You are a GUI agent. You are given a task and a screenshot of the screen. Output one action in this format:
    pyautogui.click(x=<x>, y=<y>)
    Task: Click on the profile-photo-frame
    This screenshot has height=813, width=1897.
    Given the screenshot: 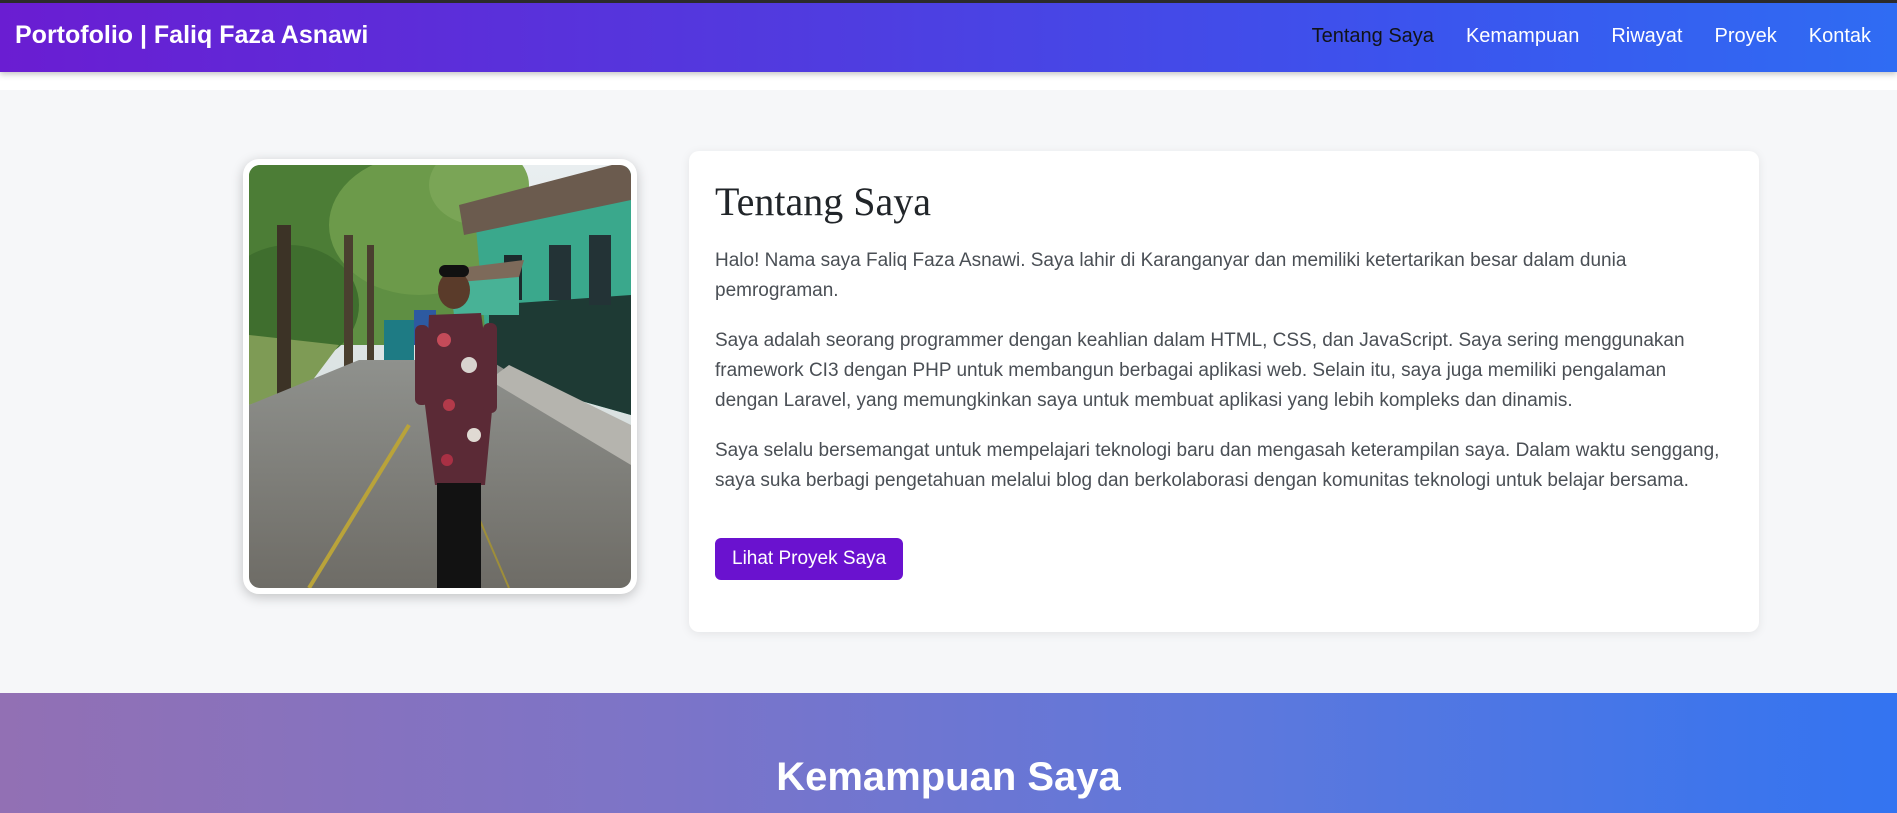 What is the action you would take?
    pyautogui.click(x=440, y=376)
    